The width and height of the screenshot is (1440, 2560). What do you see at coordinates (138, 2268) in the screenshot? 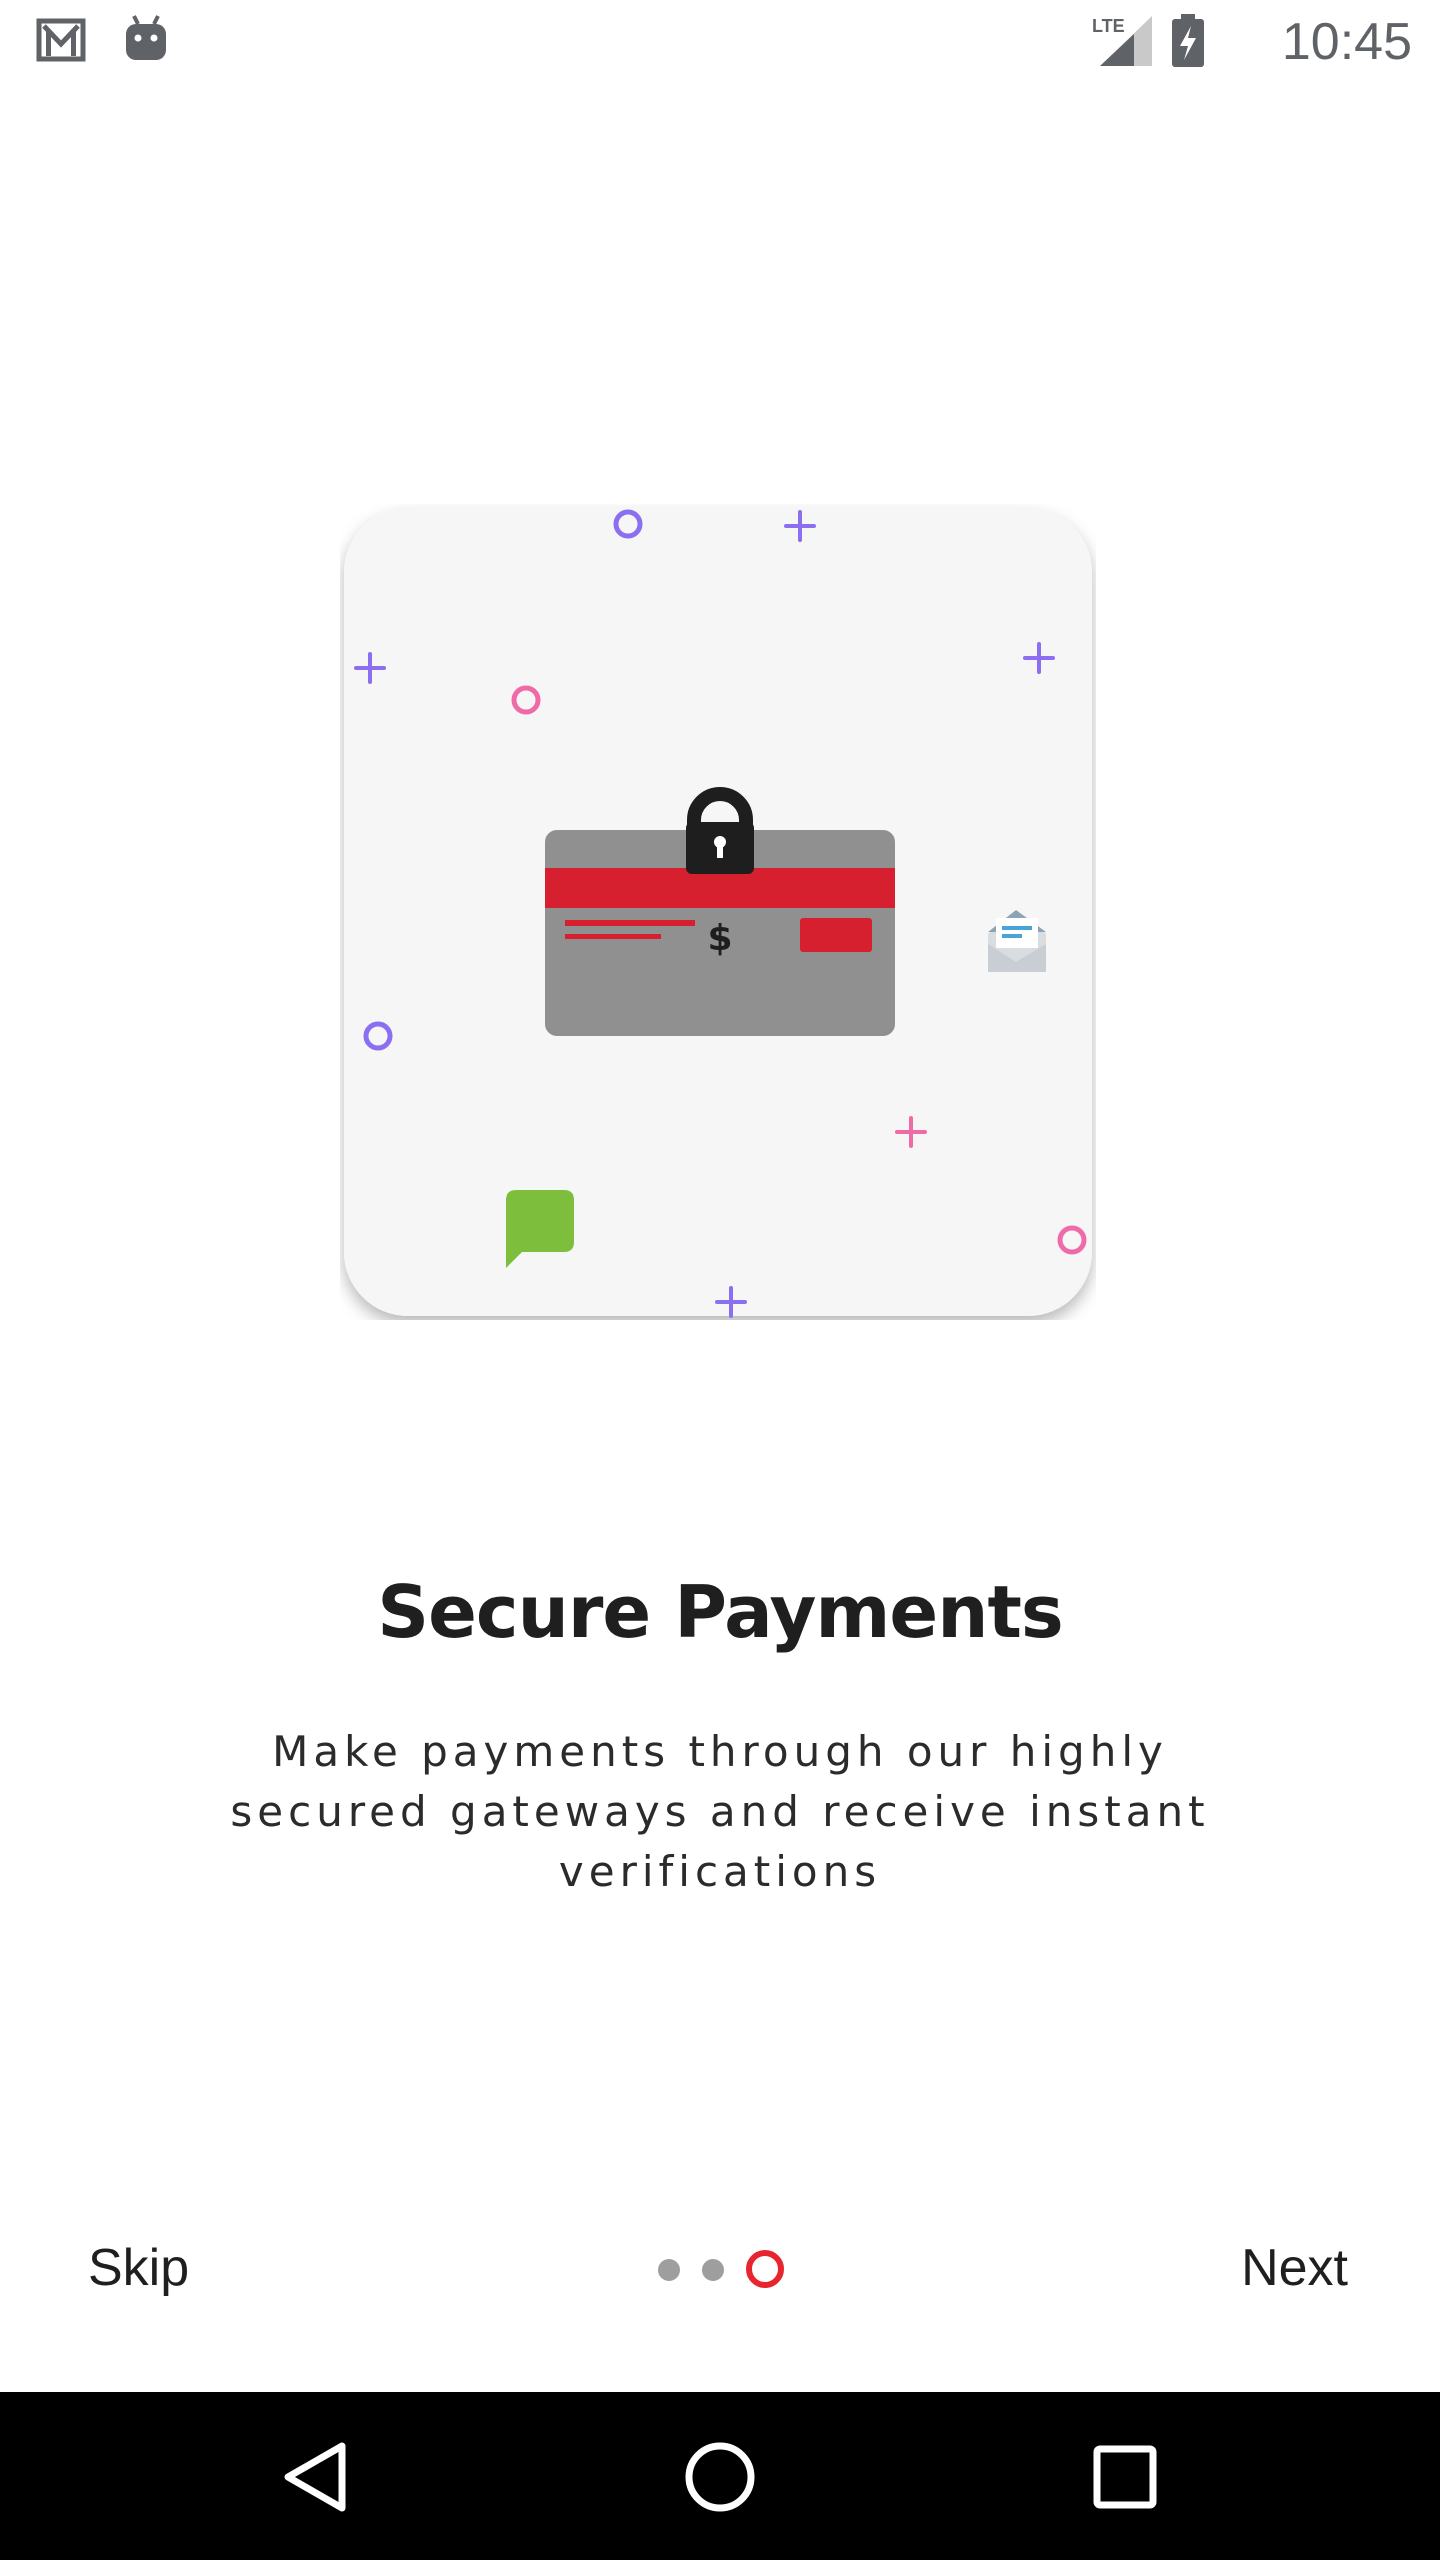
I see `skip-button: Skip` at bounding box center [138, 2268].